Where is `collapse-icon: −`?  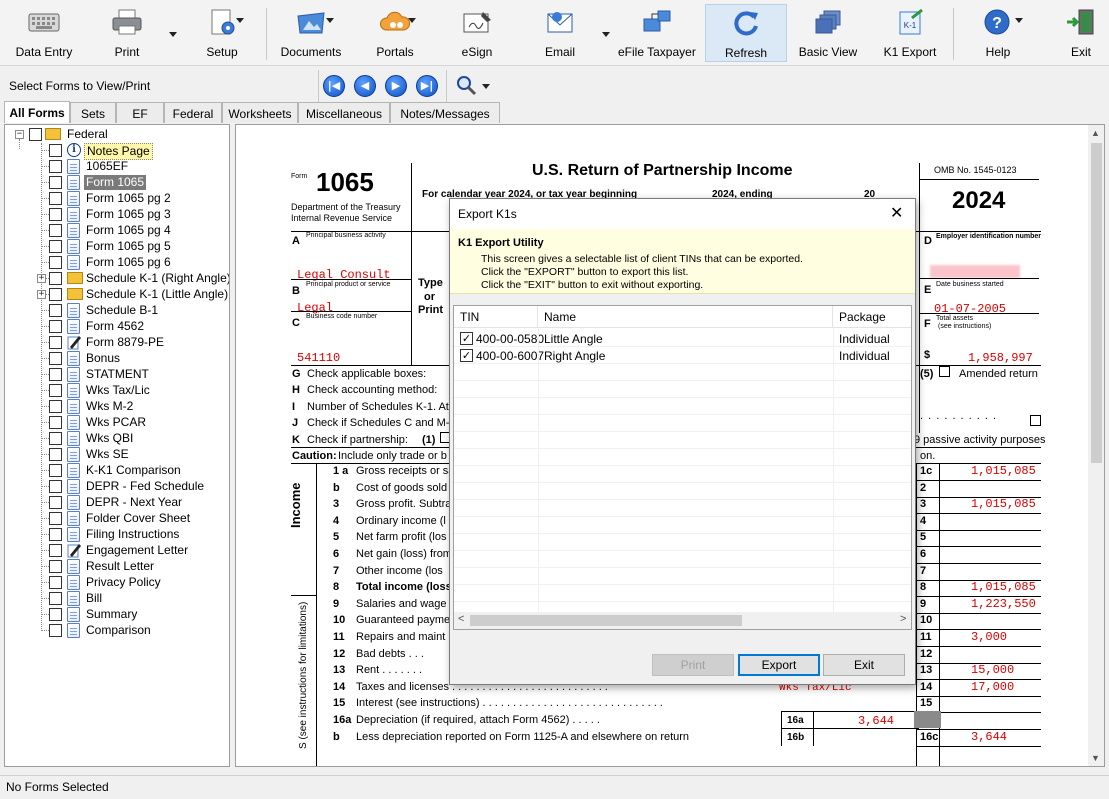
collapse-icon: − is located at coordinates (19, 134).